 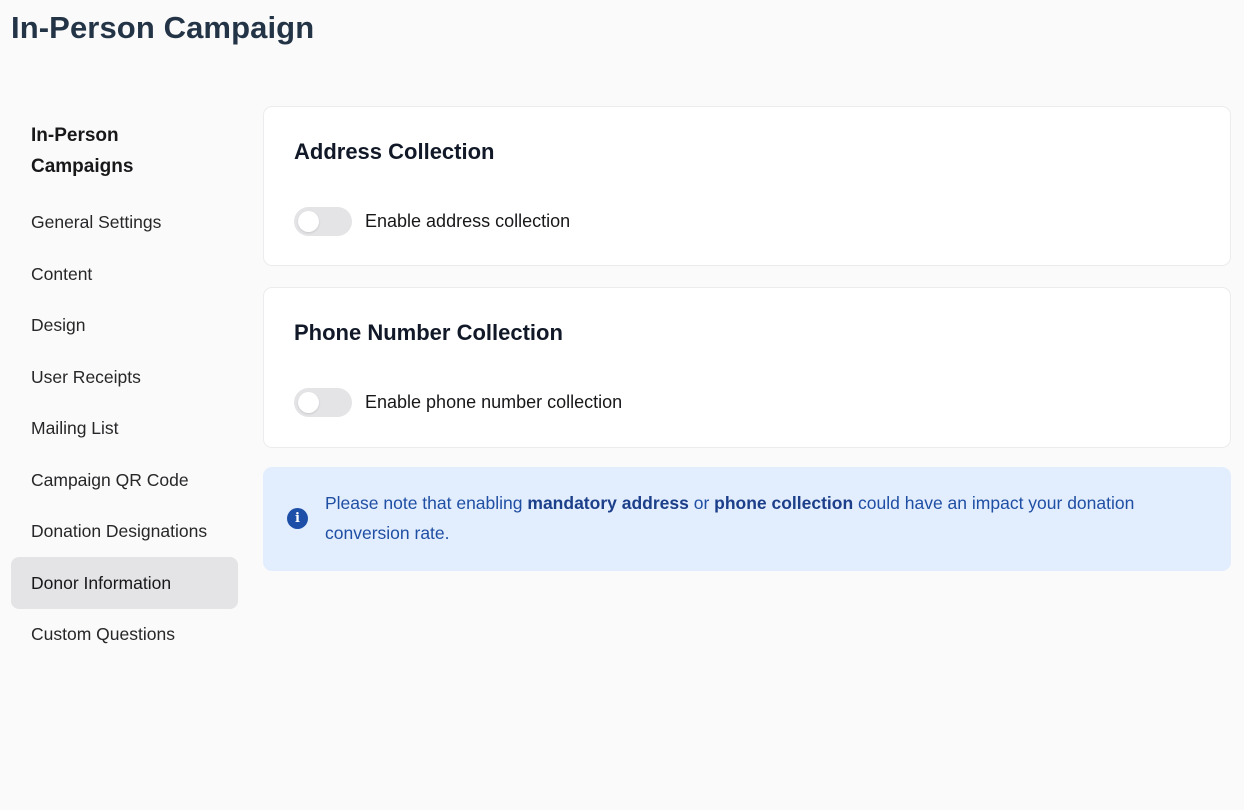 What do you see at coordinates (124, 274) in the screenshot?
I see `sidebar-item-content: Content` at bounding box center [124, 274].